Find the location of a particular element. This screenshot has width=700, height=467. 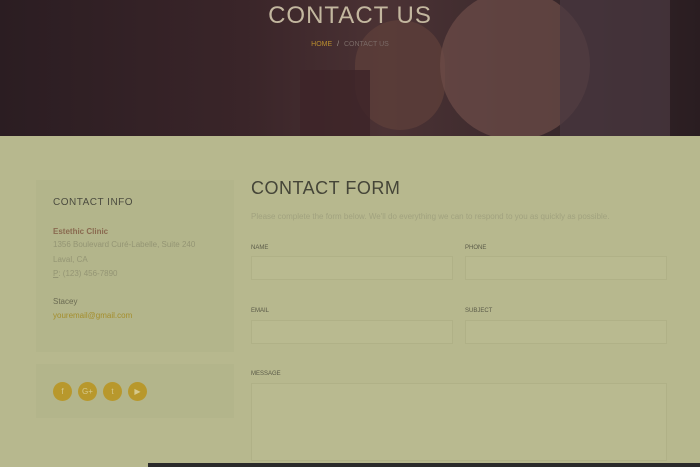

contact-form-title: CONTACT FORM is located at coordinates (326, 188).